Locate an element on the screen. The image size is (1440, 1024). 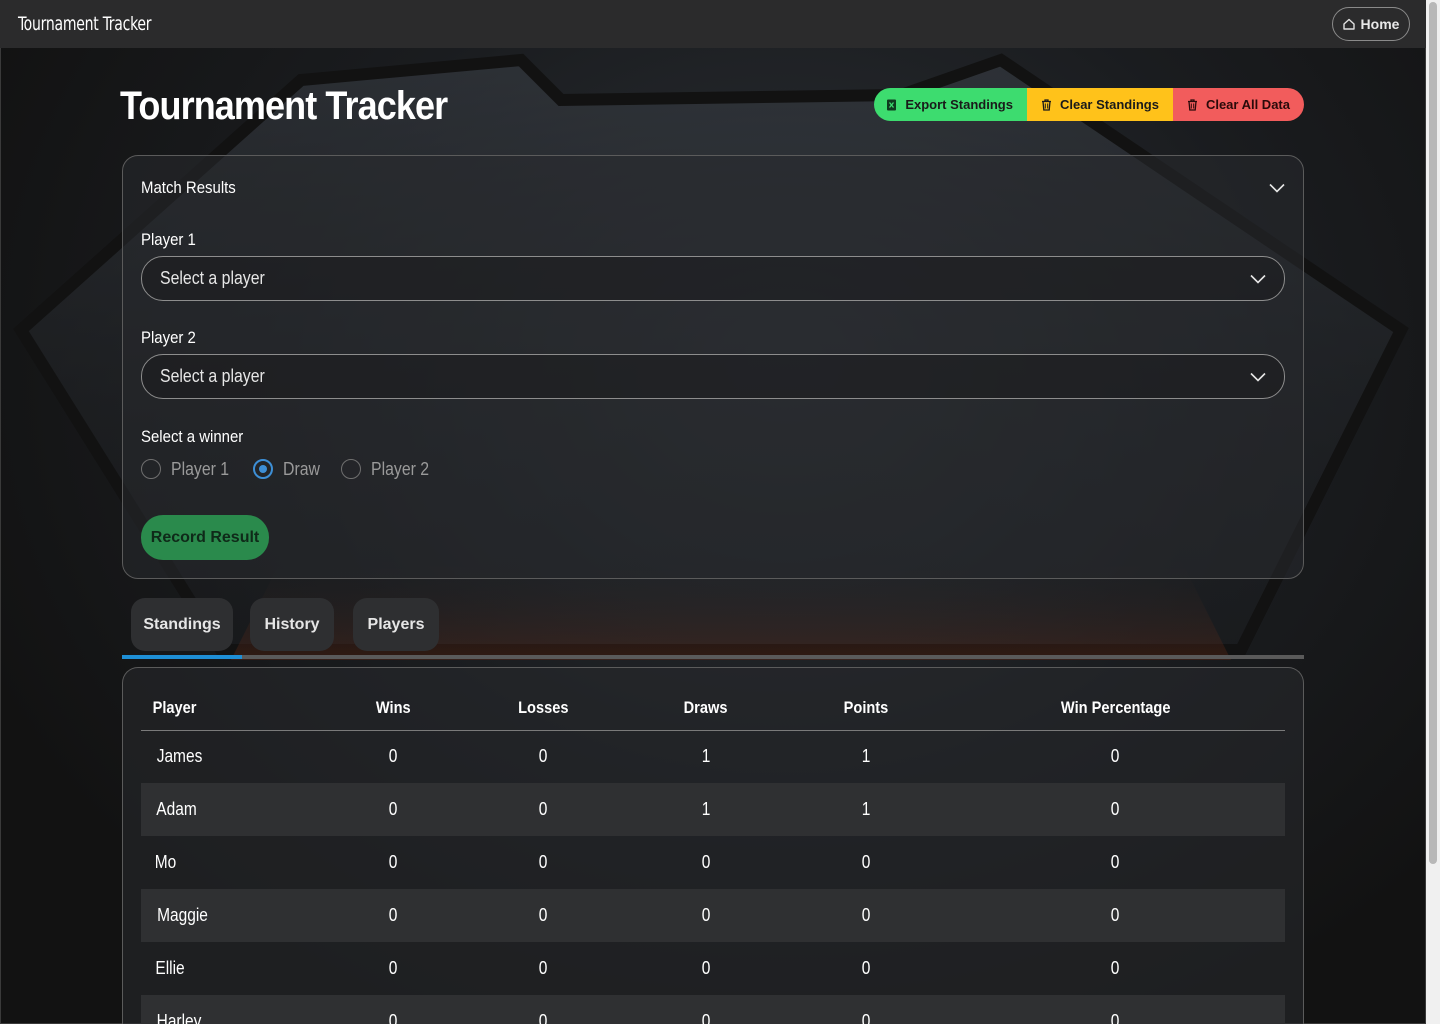
tab-standings: Standings is located at coordinates (182, 624).